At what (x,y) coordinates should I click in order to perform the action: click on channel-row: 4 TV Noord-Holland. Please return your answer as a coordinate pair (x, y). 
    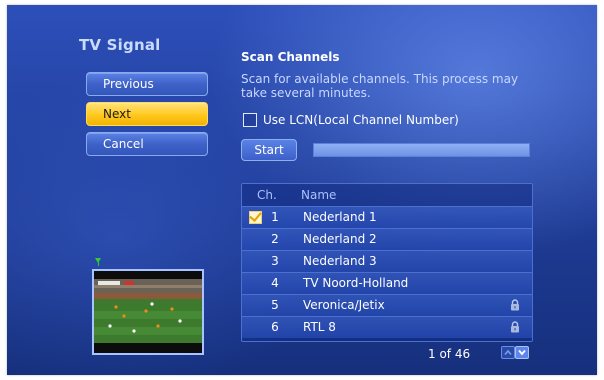
    Looking at the image, I should click on (387, 283).